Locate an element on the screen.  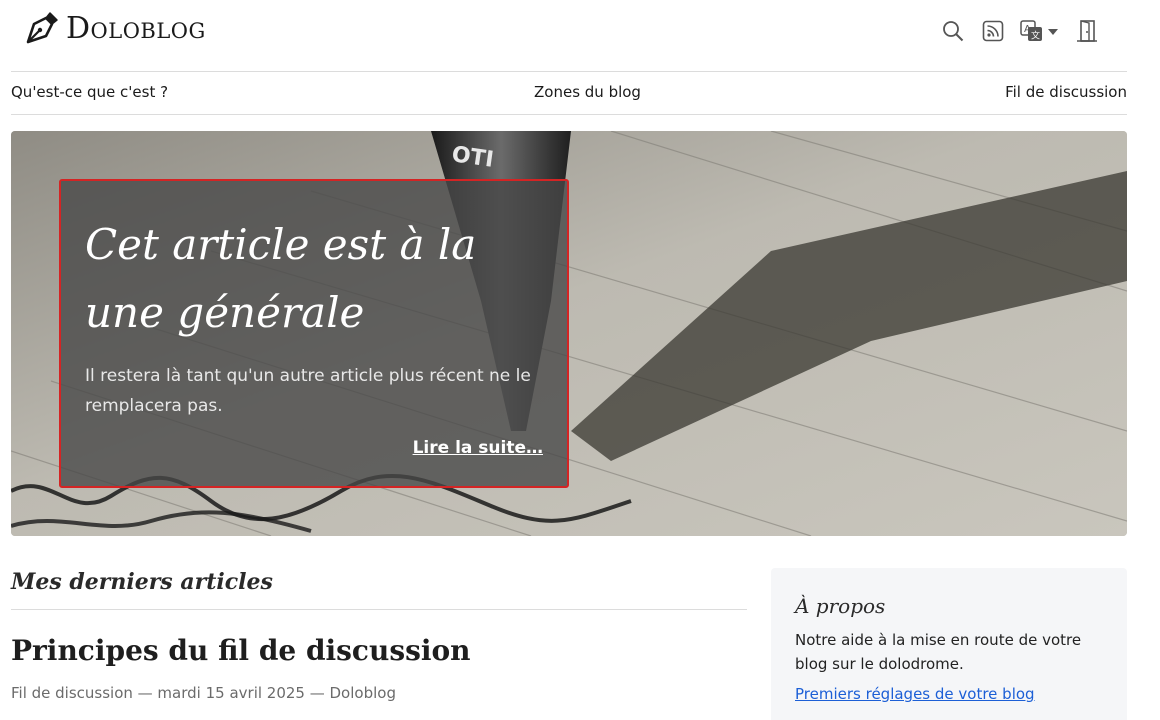
site-logo: Doloblog is located at coordinates (115, 28).